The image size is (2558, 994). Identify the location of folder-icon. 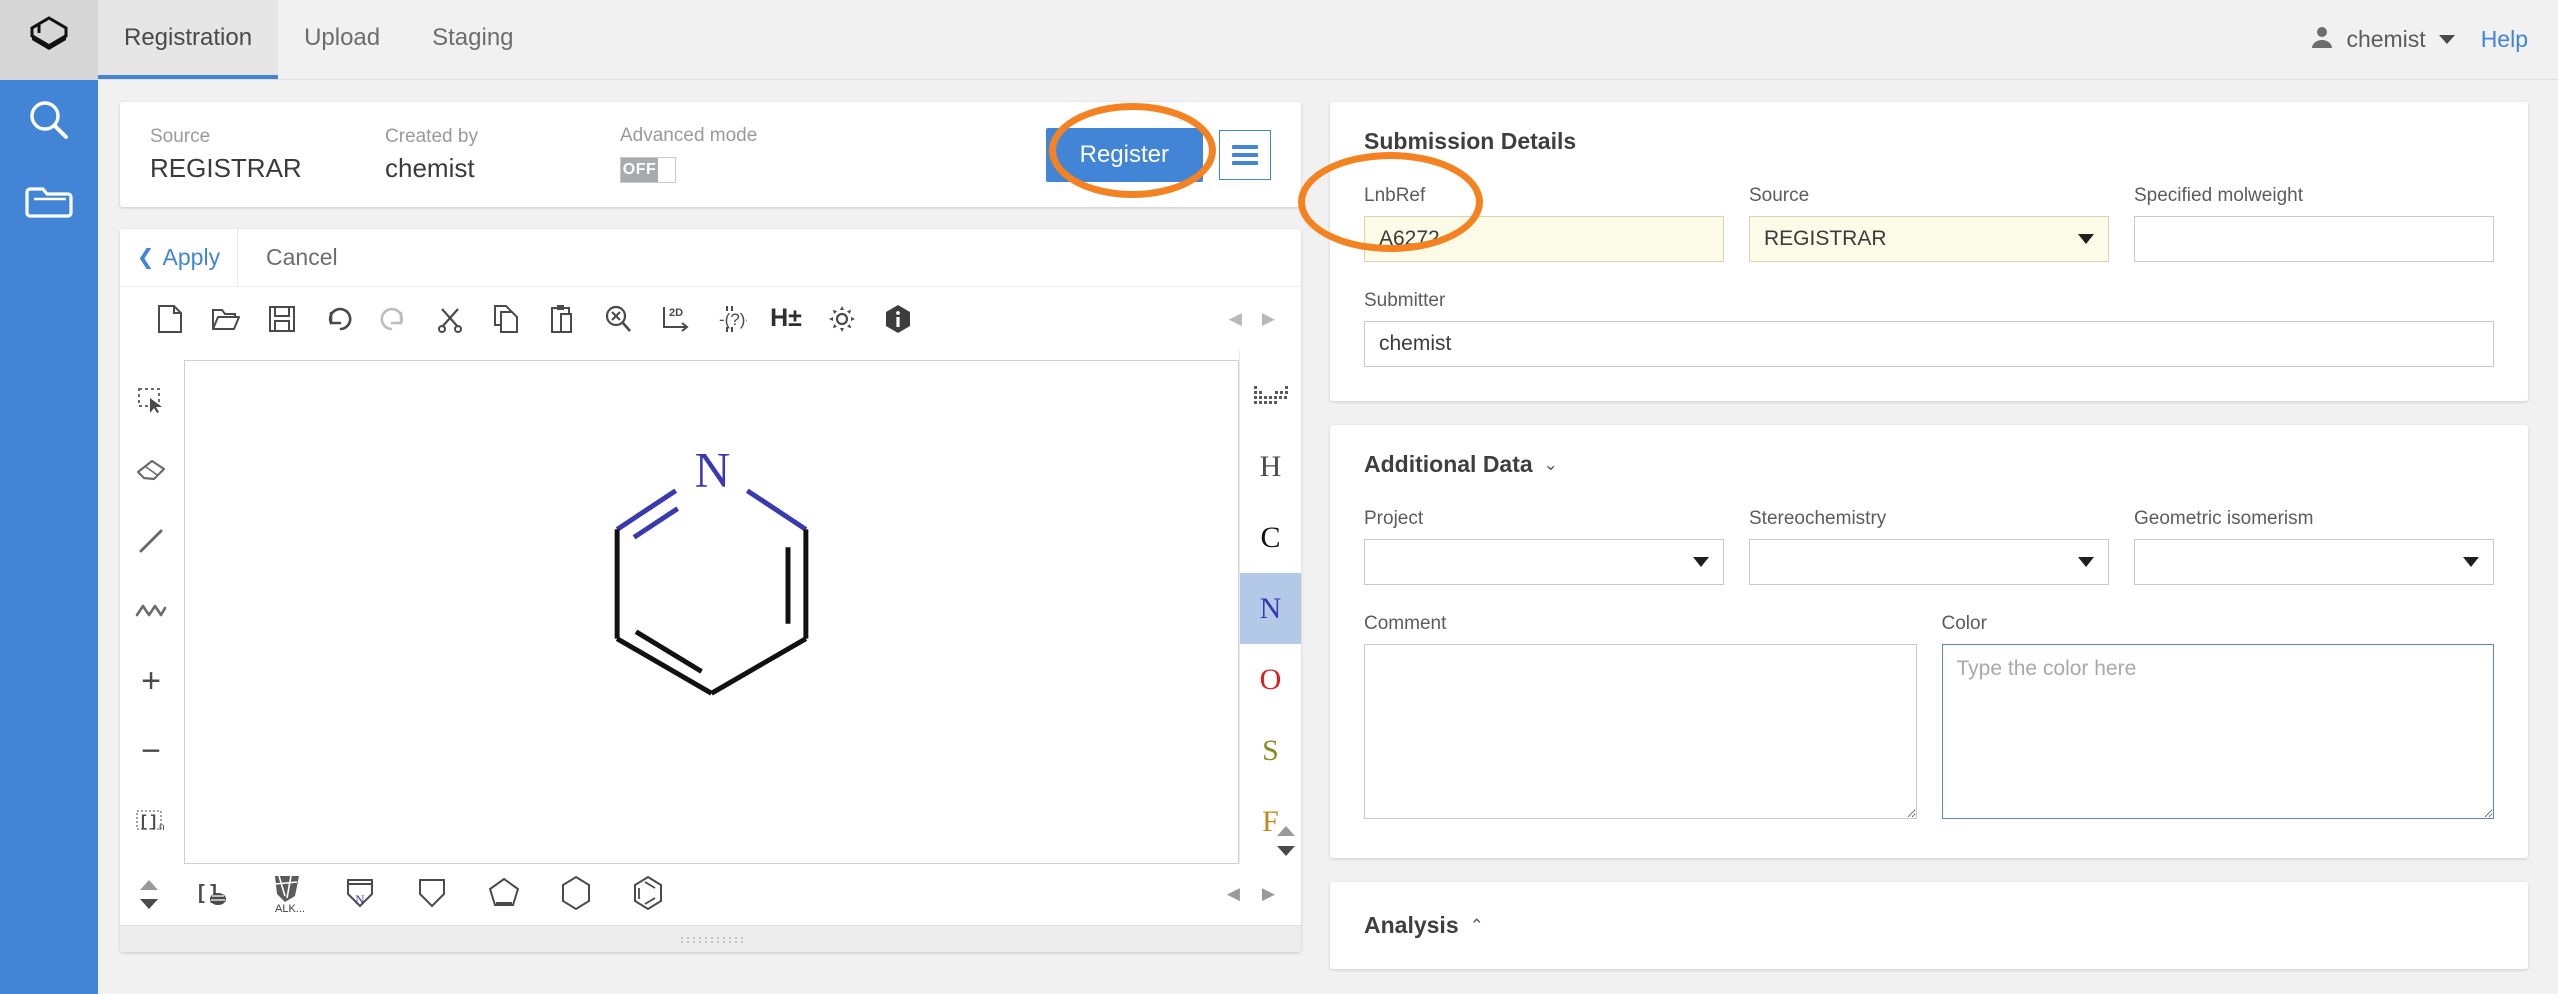
(49, 200).